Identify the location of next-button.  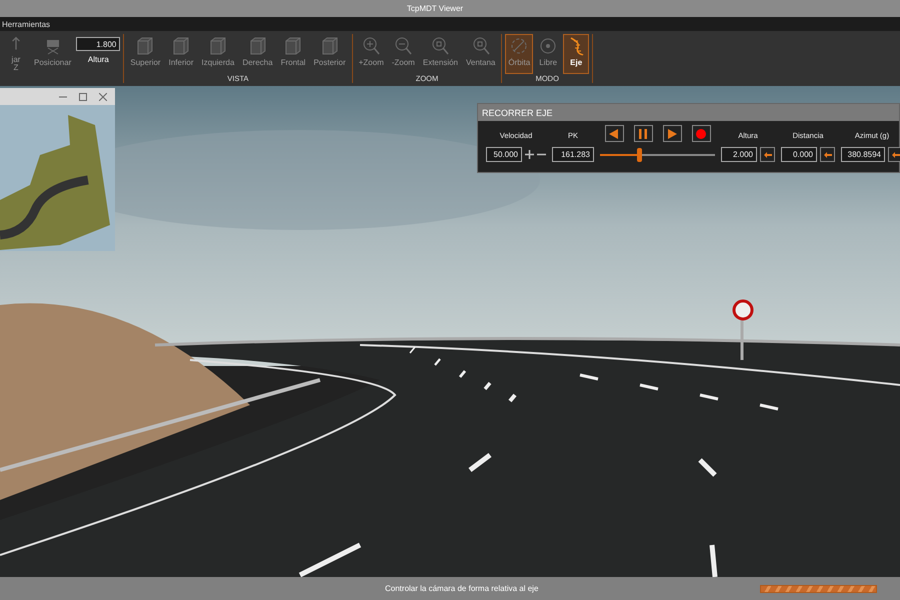
(672, 133).